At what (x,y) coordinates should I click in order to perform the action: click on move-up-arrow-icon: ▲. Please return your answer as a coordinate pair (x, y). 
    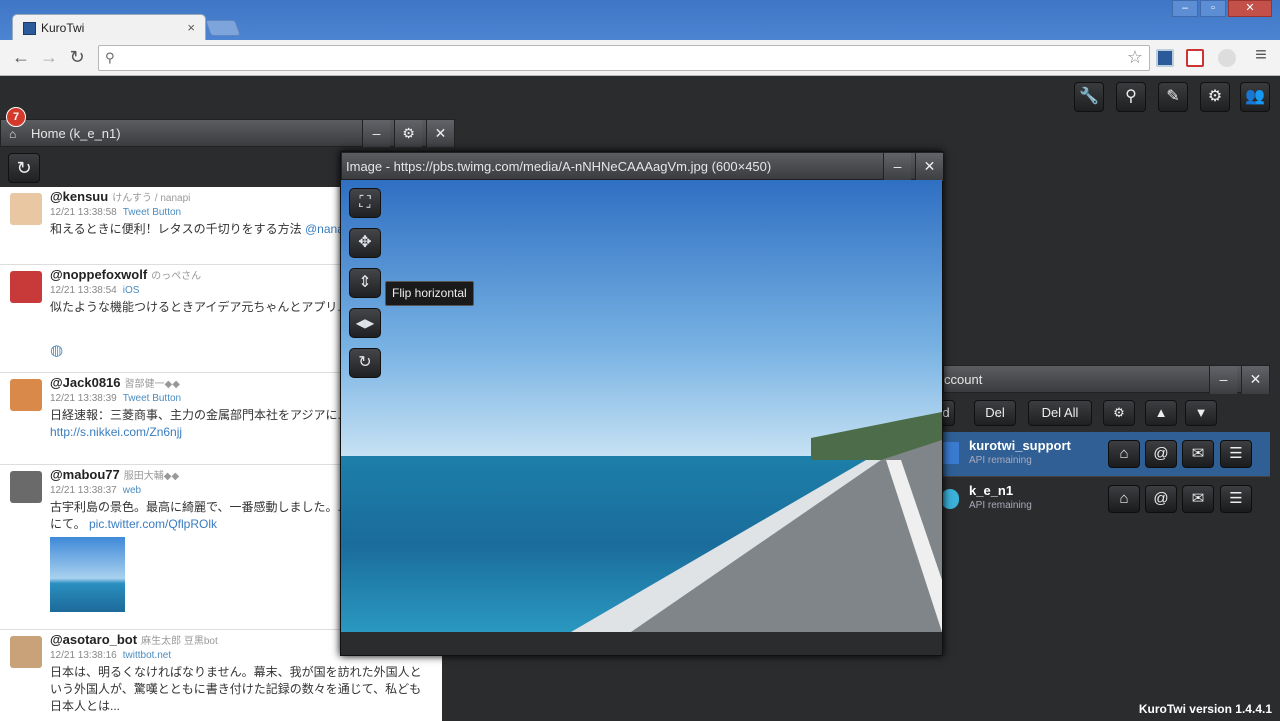
    Looking at the image, I should click on (1161, 413).